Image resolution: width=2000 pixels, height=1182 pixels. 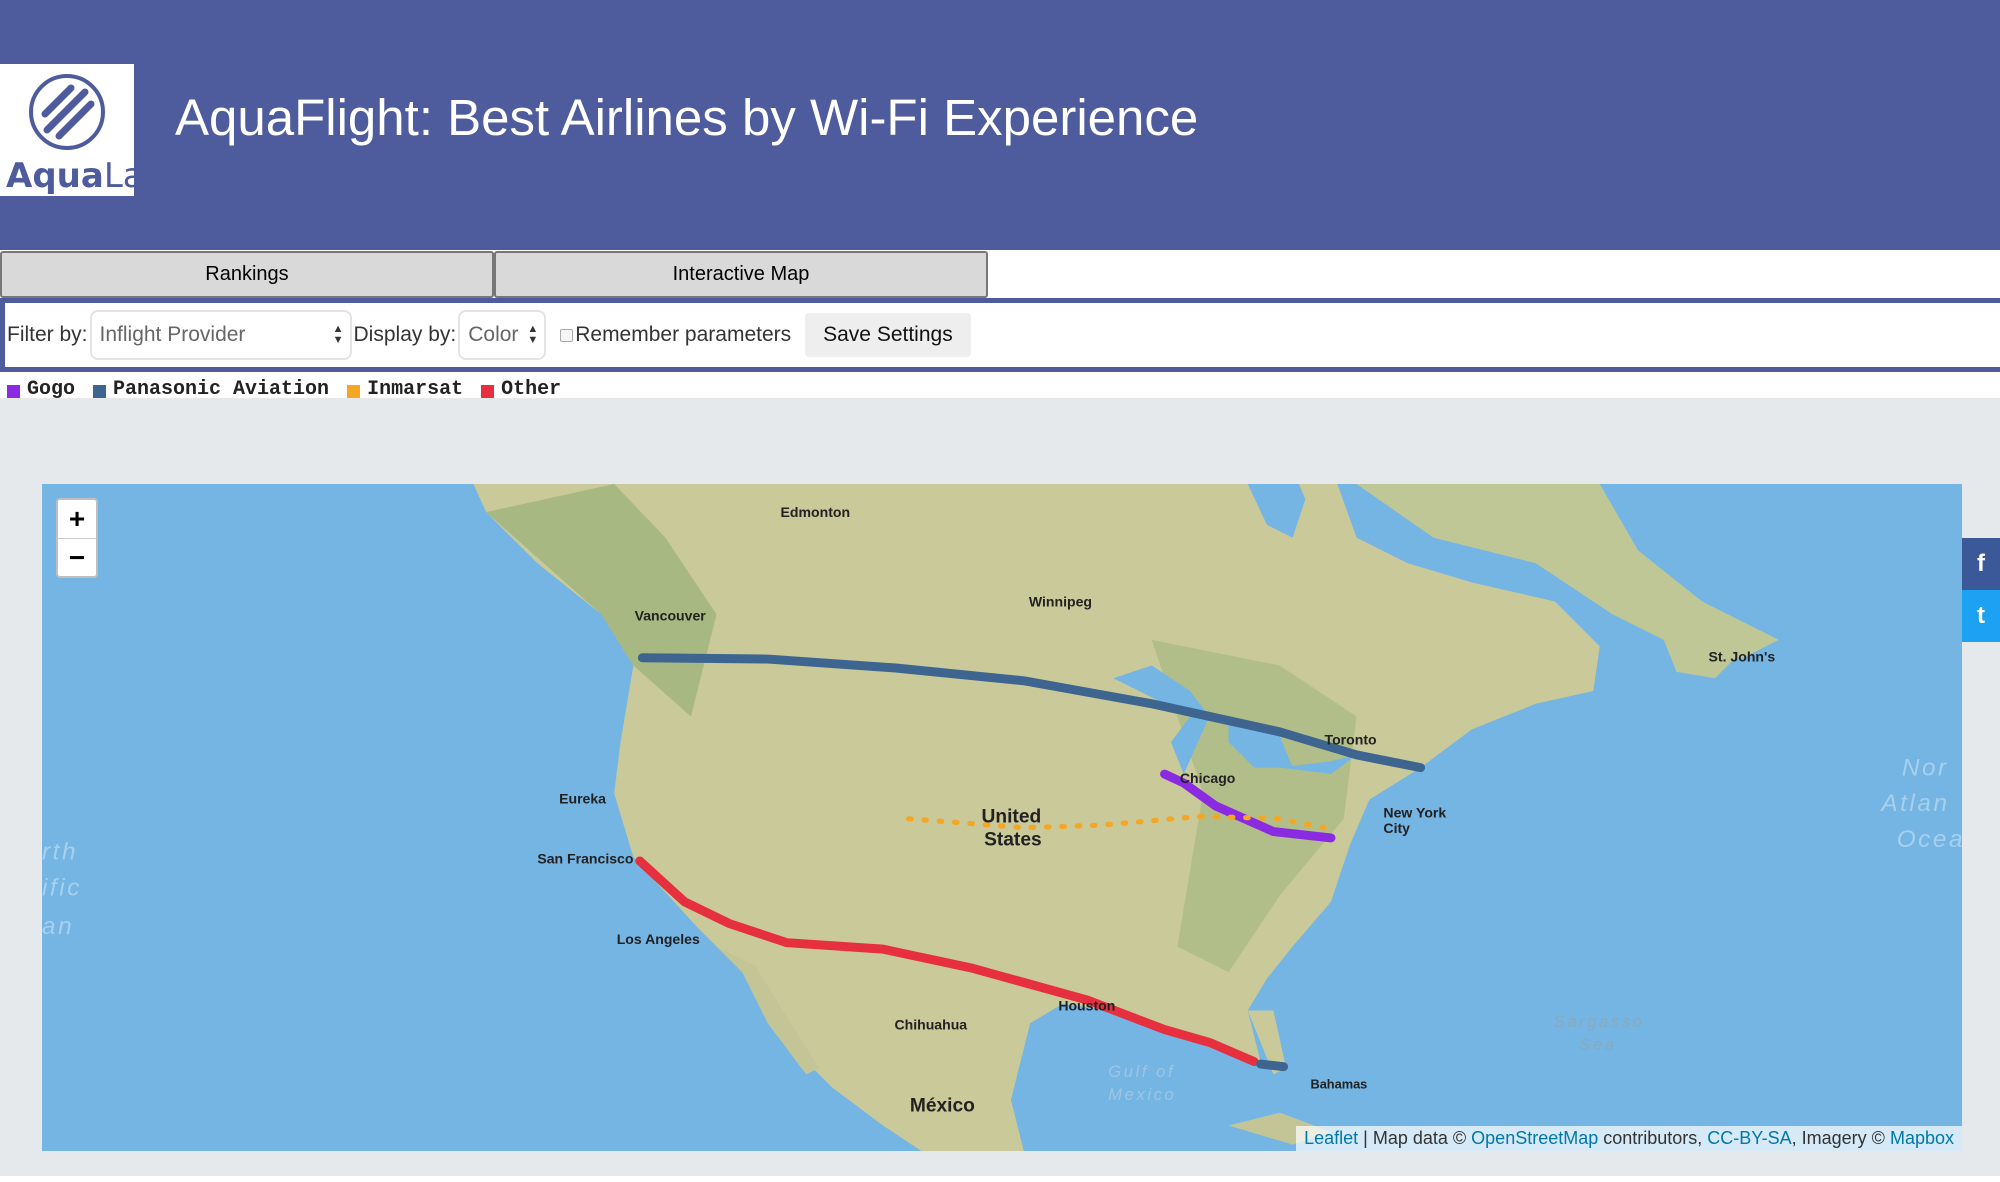 I want to click on tab-rankings: Rankings, so click(x=247, y=274).